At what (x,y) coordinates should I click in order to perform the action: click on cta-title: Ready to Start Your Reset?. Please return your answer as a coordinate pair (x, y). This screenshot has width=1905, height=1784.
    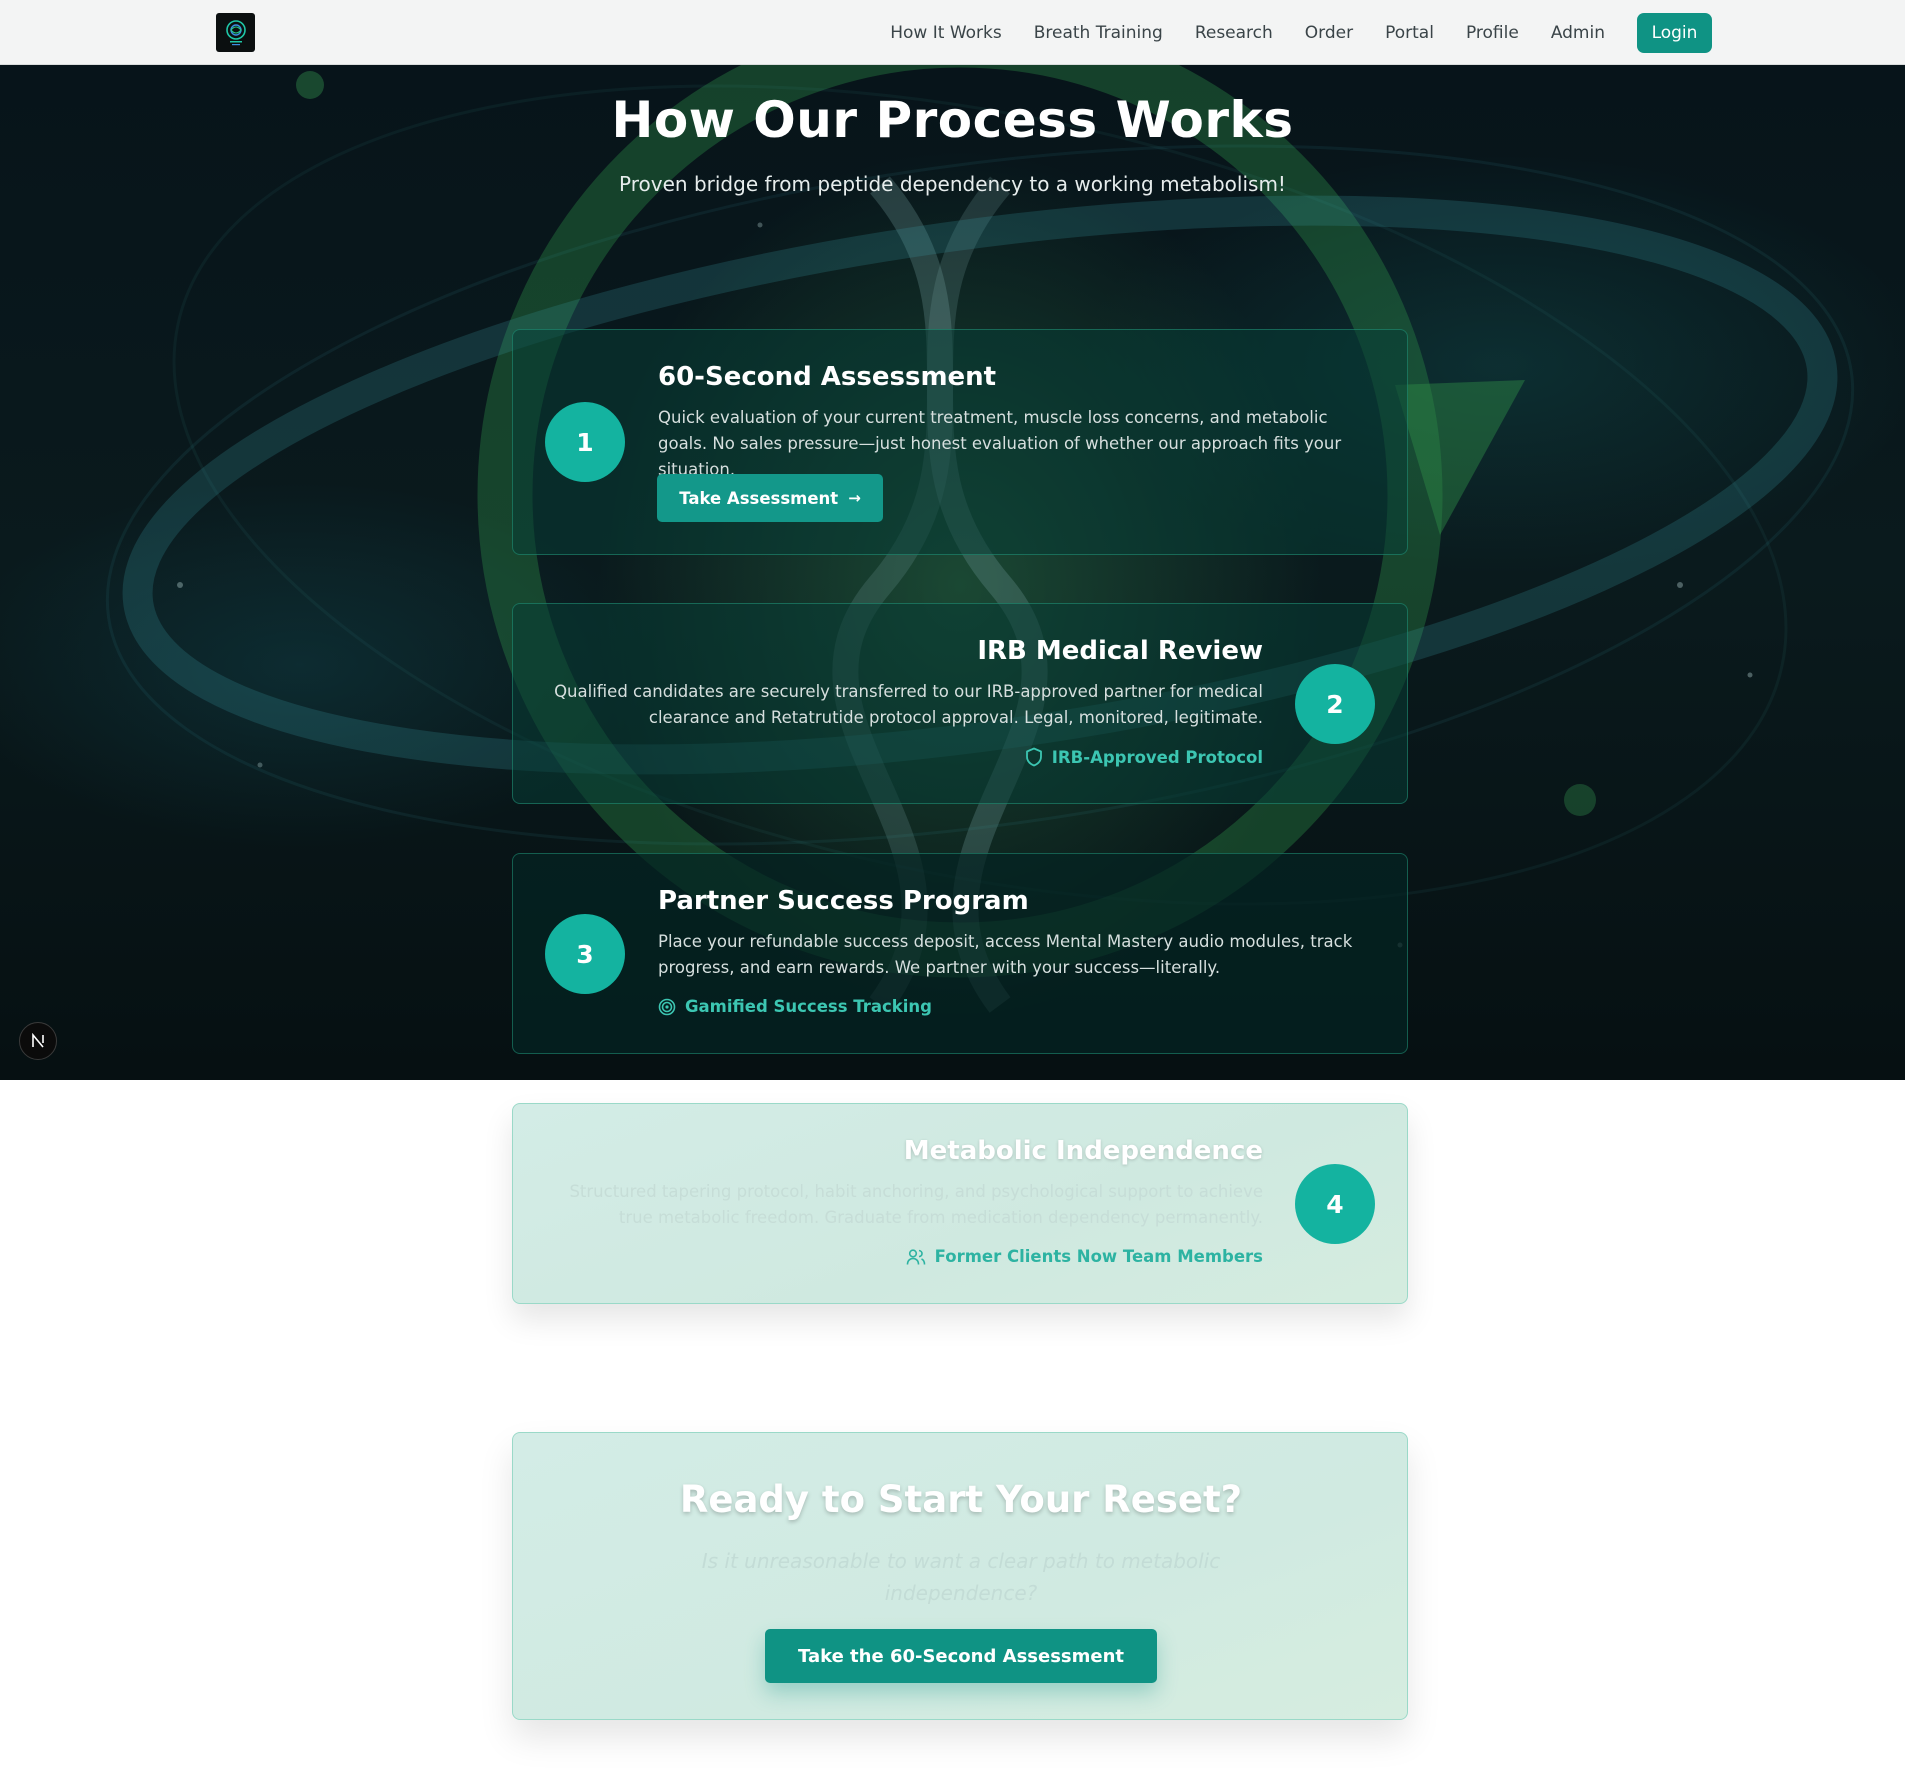
    Looking at the image, I should click on (961, 1499).